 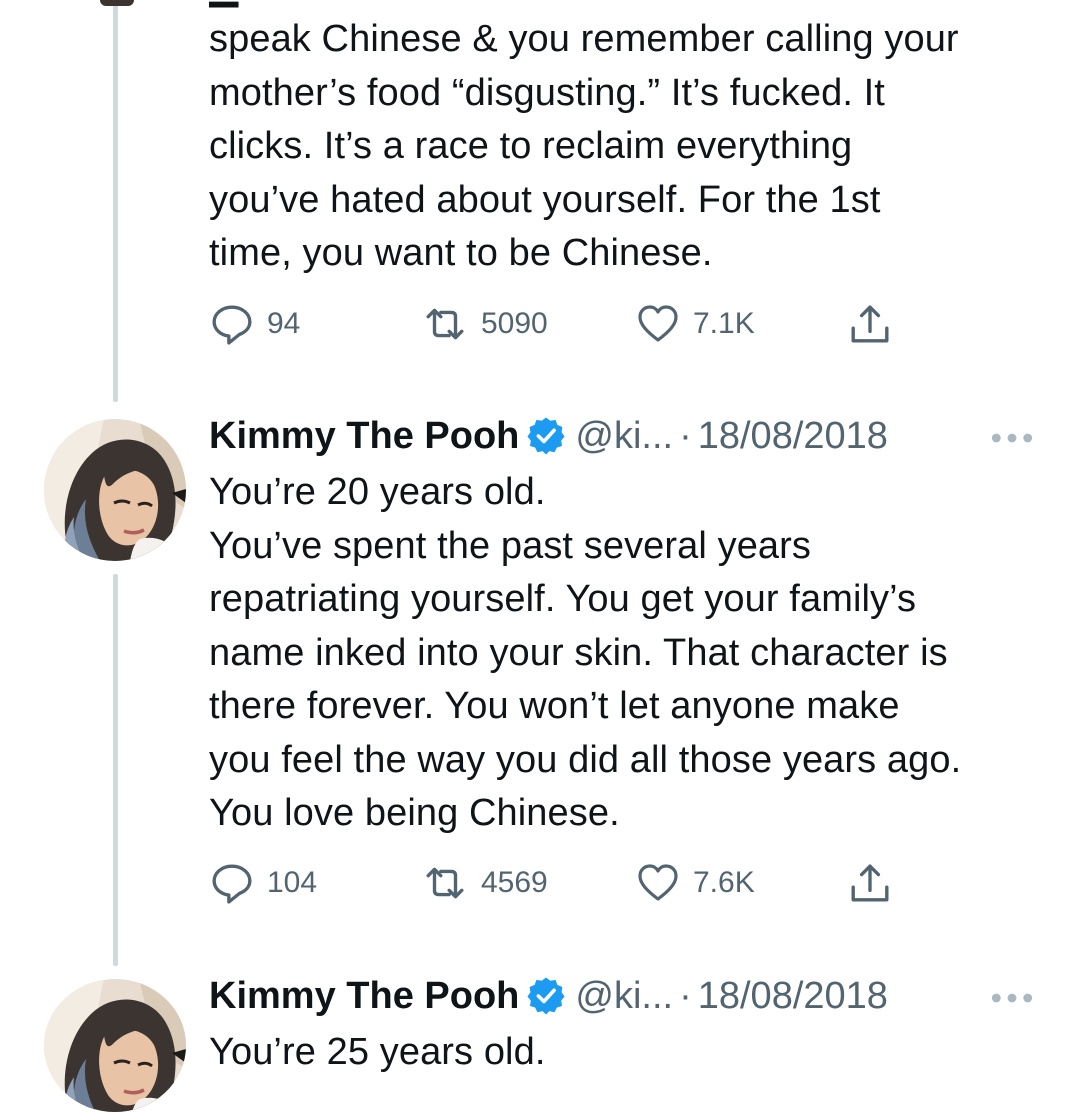 What do you see at coordinates (284, 323) in the screenshot?
I see `reply-count: 94` at bounding box center [284, 323].